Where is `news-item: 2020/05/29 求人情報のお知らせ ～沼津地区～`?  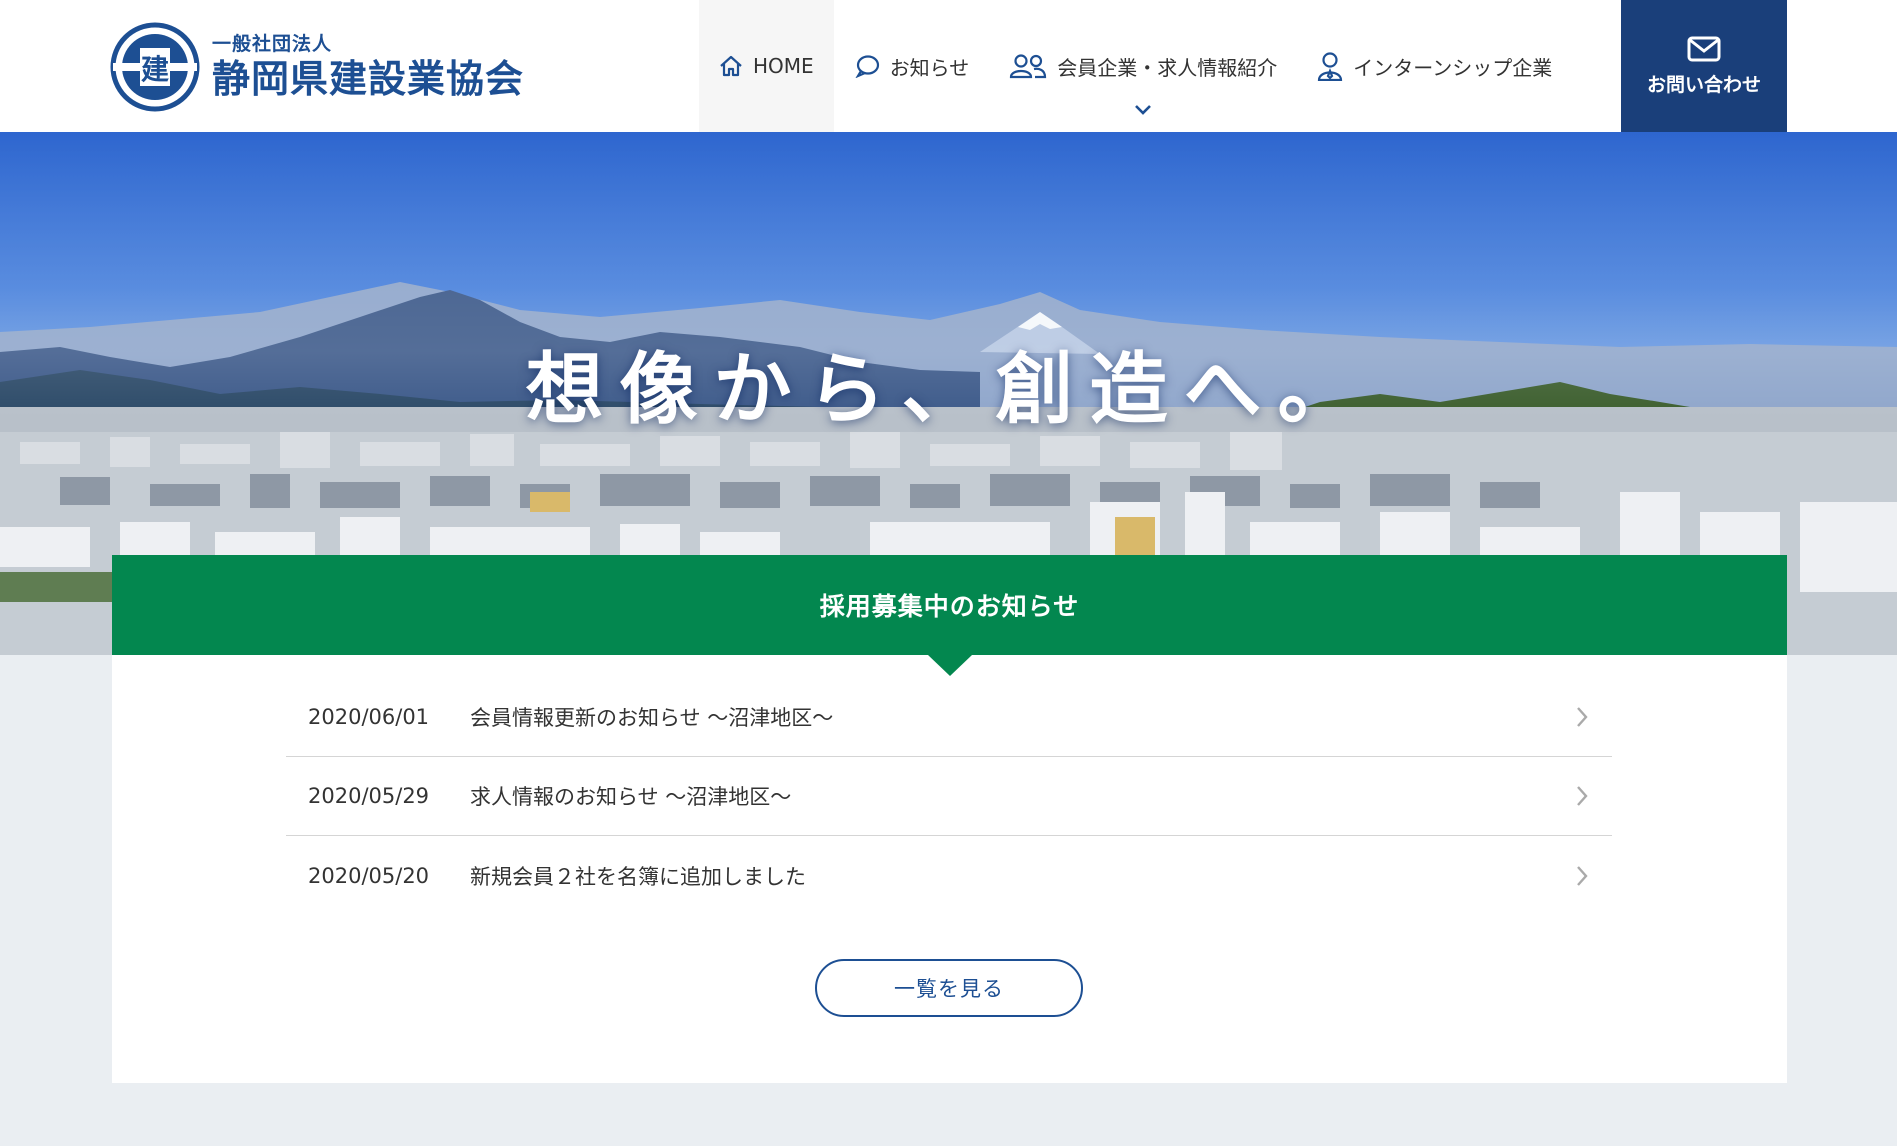
news-item: 2020/05/29 求人情報のお知らせ ～沼津地区～ is located at coordinates (949, 796).